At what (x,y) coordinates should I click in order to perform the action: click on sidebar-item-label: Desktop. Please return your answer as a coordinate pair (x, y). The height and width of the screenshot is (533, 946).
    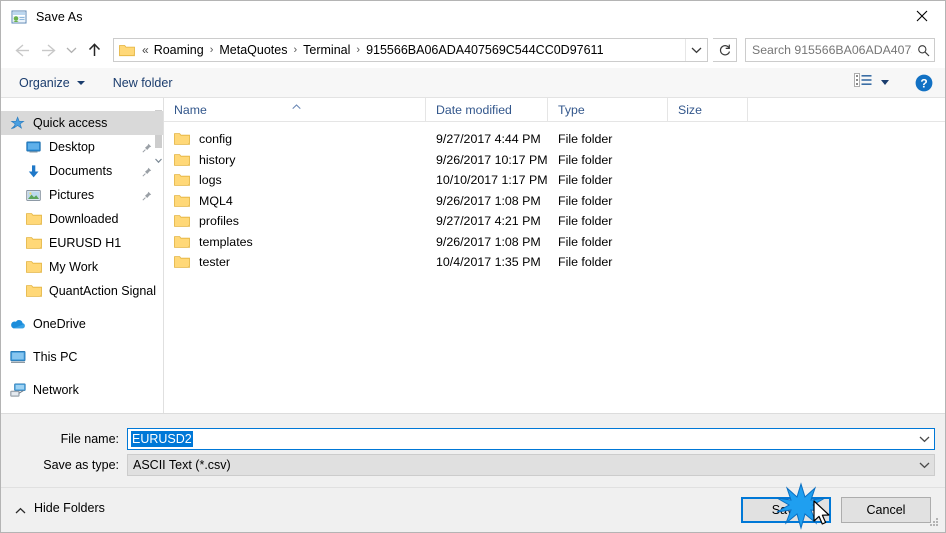
    Looking at the image, I should click on (72, 147).